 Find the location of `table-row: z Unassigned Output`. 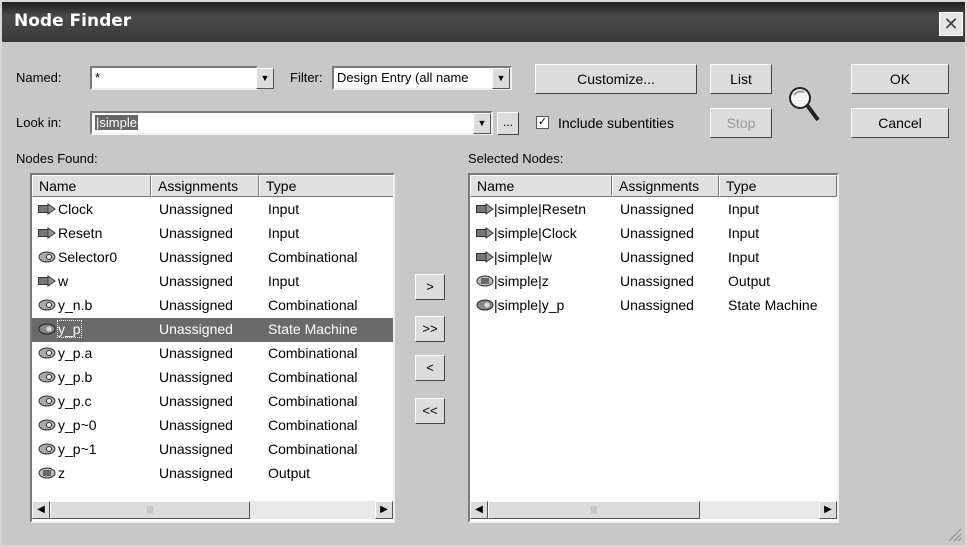

table-row: z Unassigned Output is located at coordinates (212, 474).